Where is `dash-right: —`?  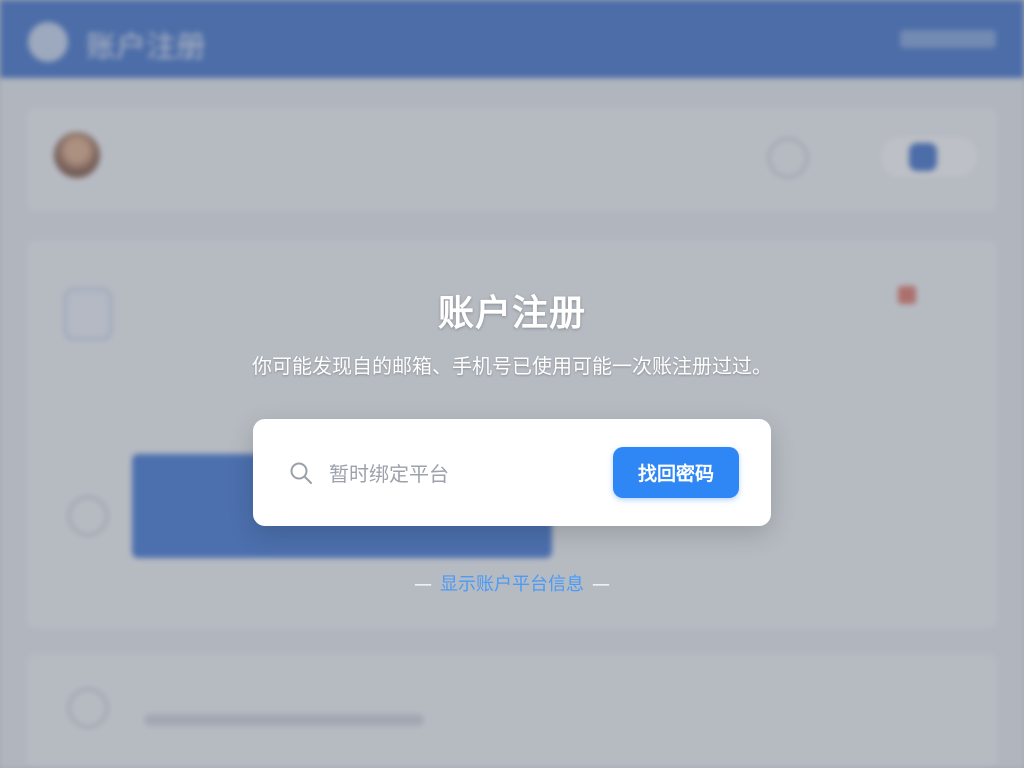
dash-right: — is located at coordinates (601, 584).